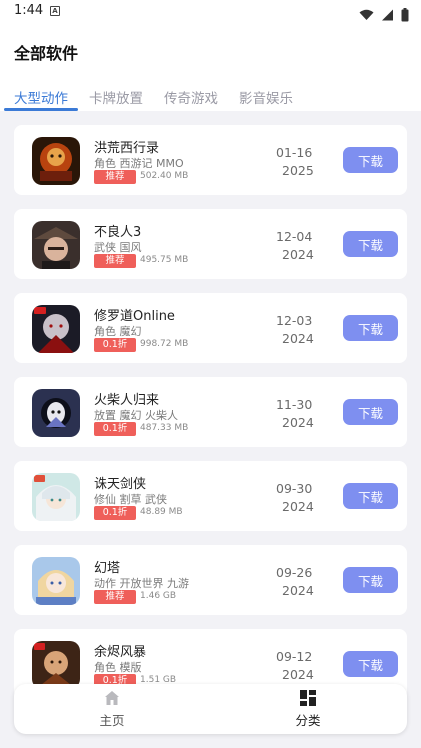 This screenshot has width=421, height=748. I want to click on page-title: 全部软件, so click(46, 53).